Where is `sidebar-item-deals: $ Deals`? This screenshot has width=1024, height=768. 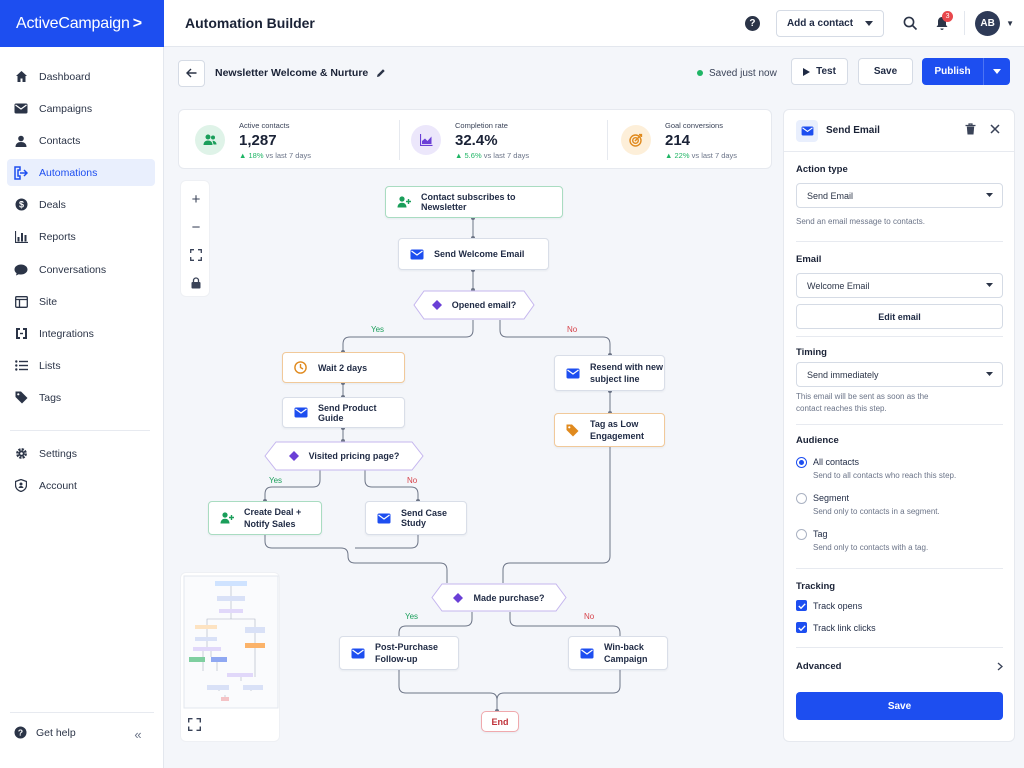
sidebar-item-deals: $ Deals is located at coordinates (81, 204).